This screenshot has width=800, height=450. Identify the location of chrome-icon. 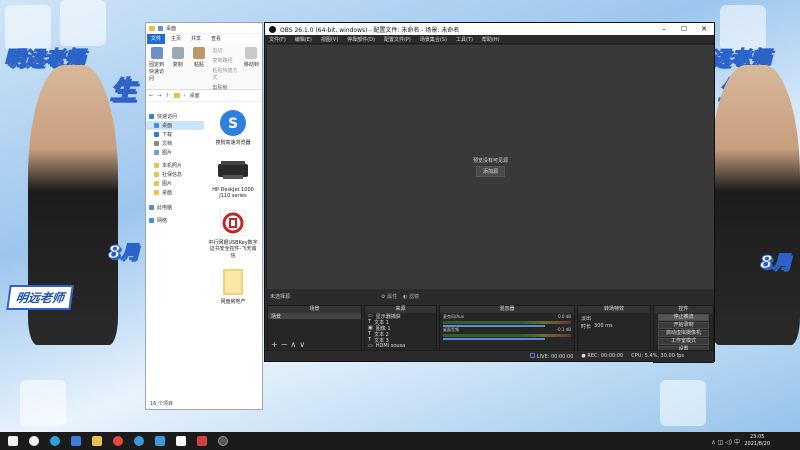
(118, 441).